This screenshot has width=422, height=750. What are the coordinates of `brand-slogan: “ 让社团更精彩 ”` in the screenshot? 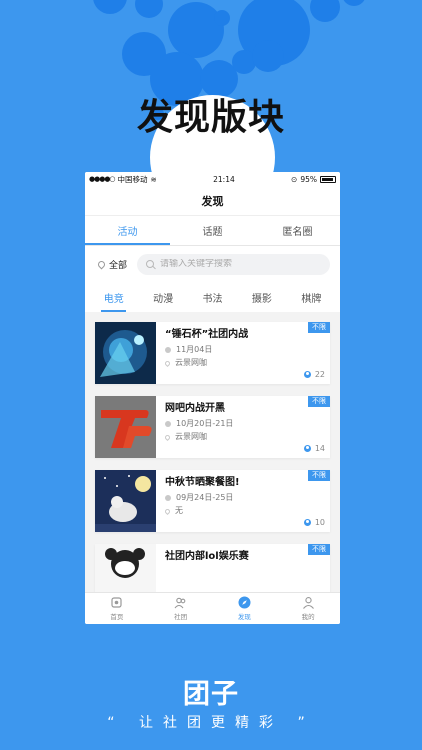 It's located at (211, 723).